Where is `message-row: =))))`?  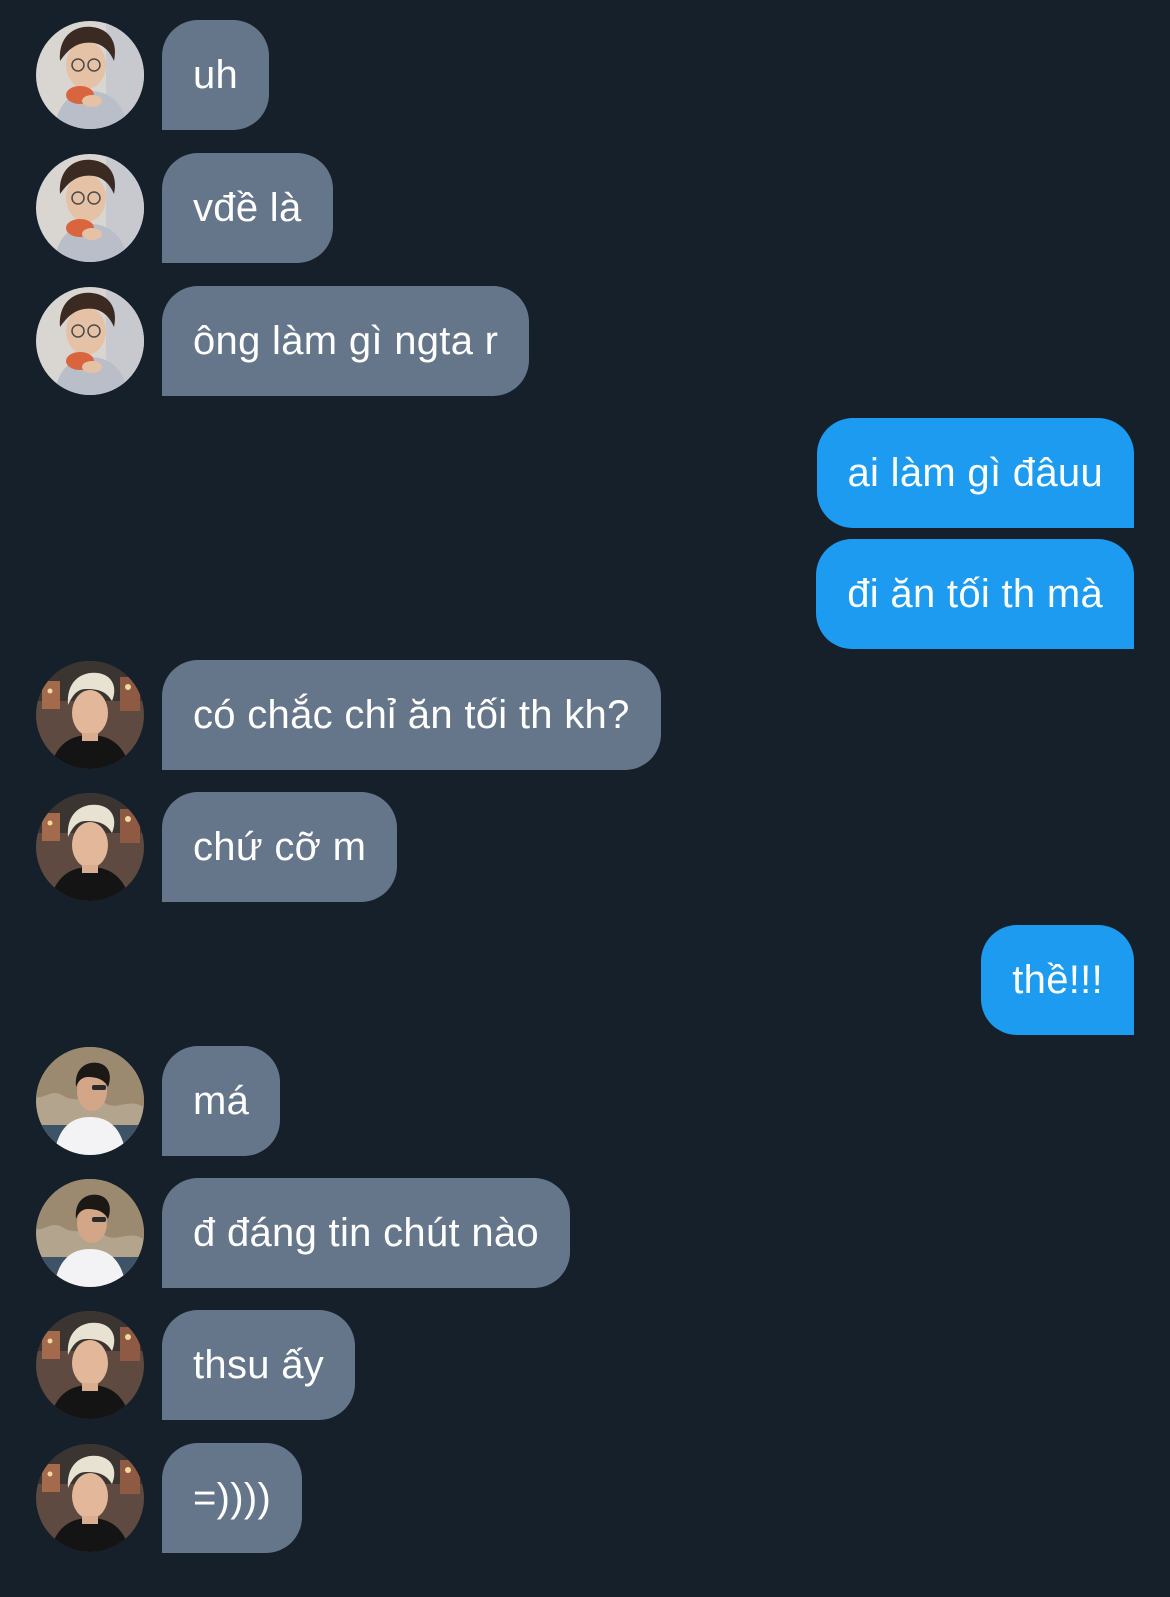
message-row: =)))) is located at coordinates (585, 1498).